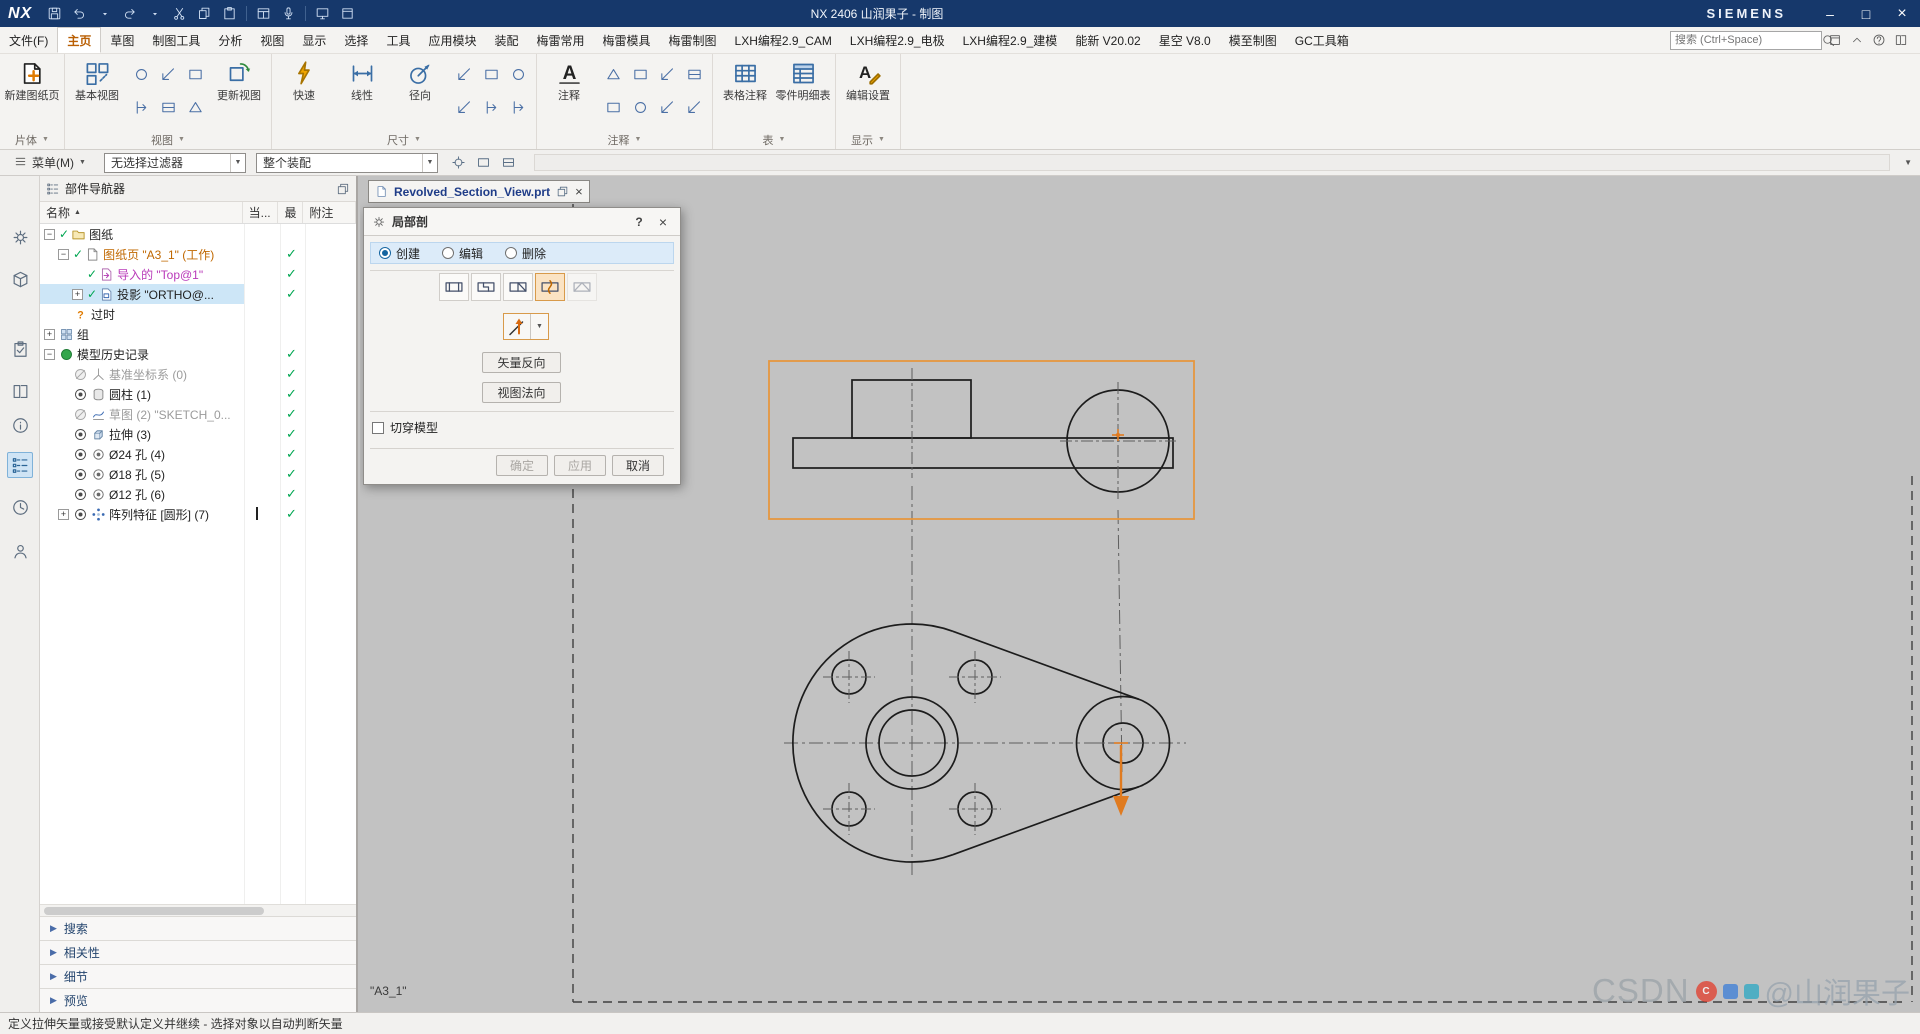  I want to click on break-view-icon, so click(168, 107).